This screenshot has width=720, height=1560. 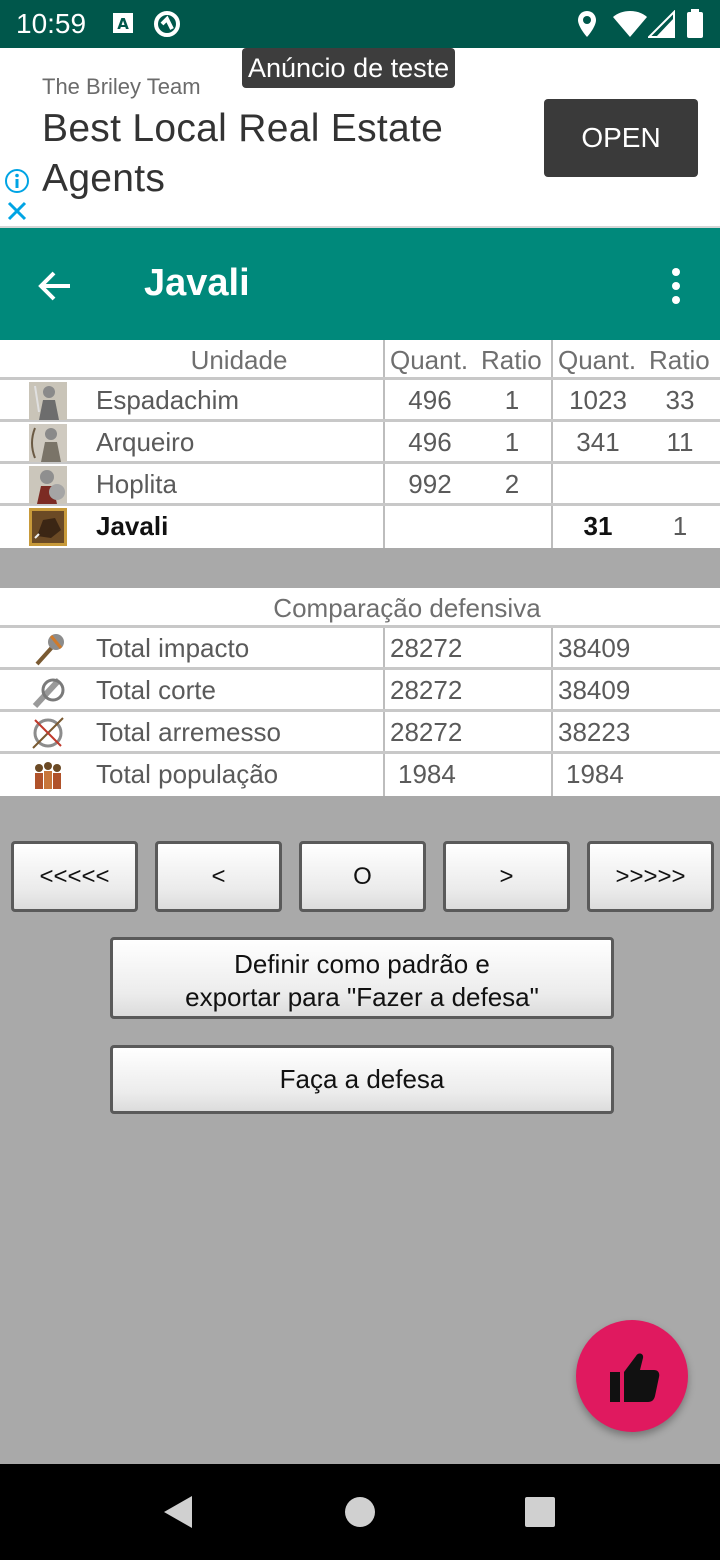 What do you see at coordinates (56, 286) in the screenshot?
I see `back-arrow-icon` at bounding box center [56, 286].